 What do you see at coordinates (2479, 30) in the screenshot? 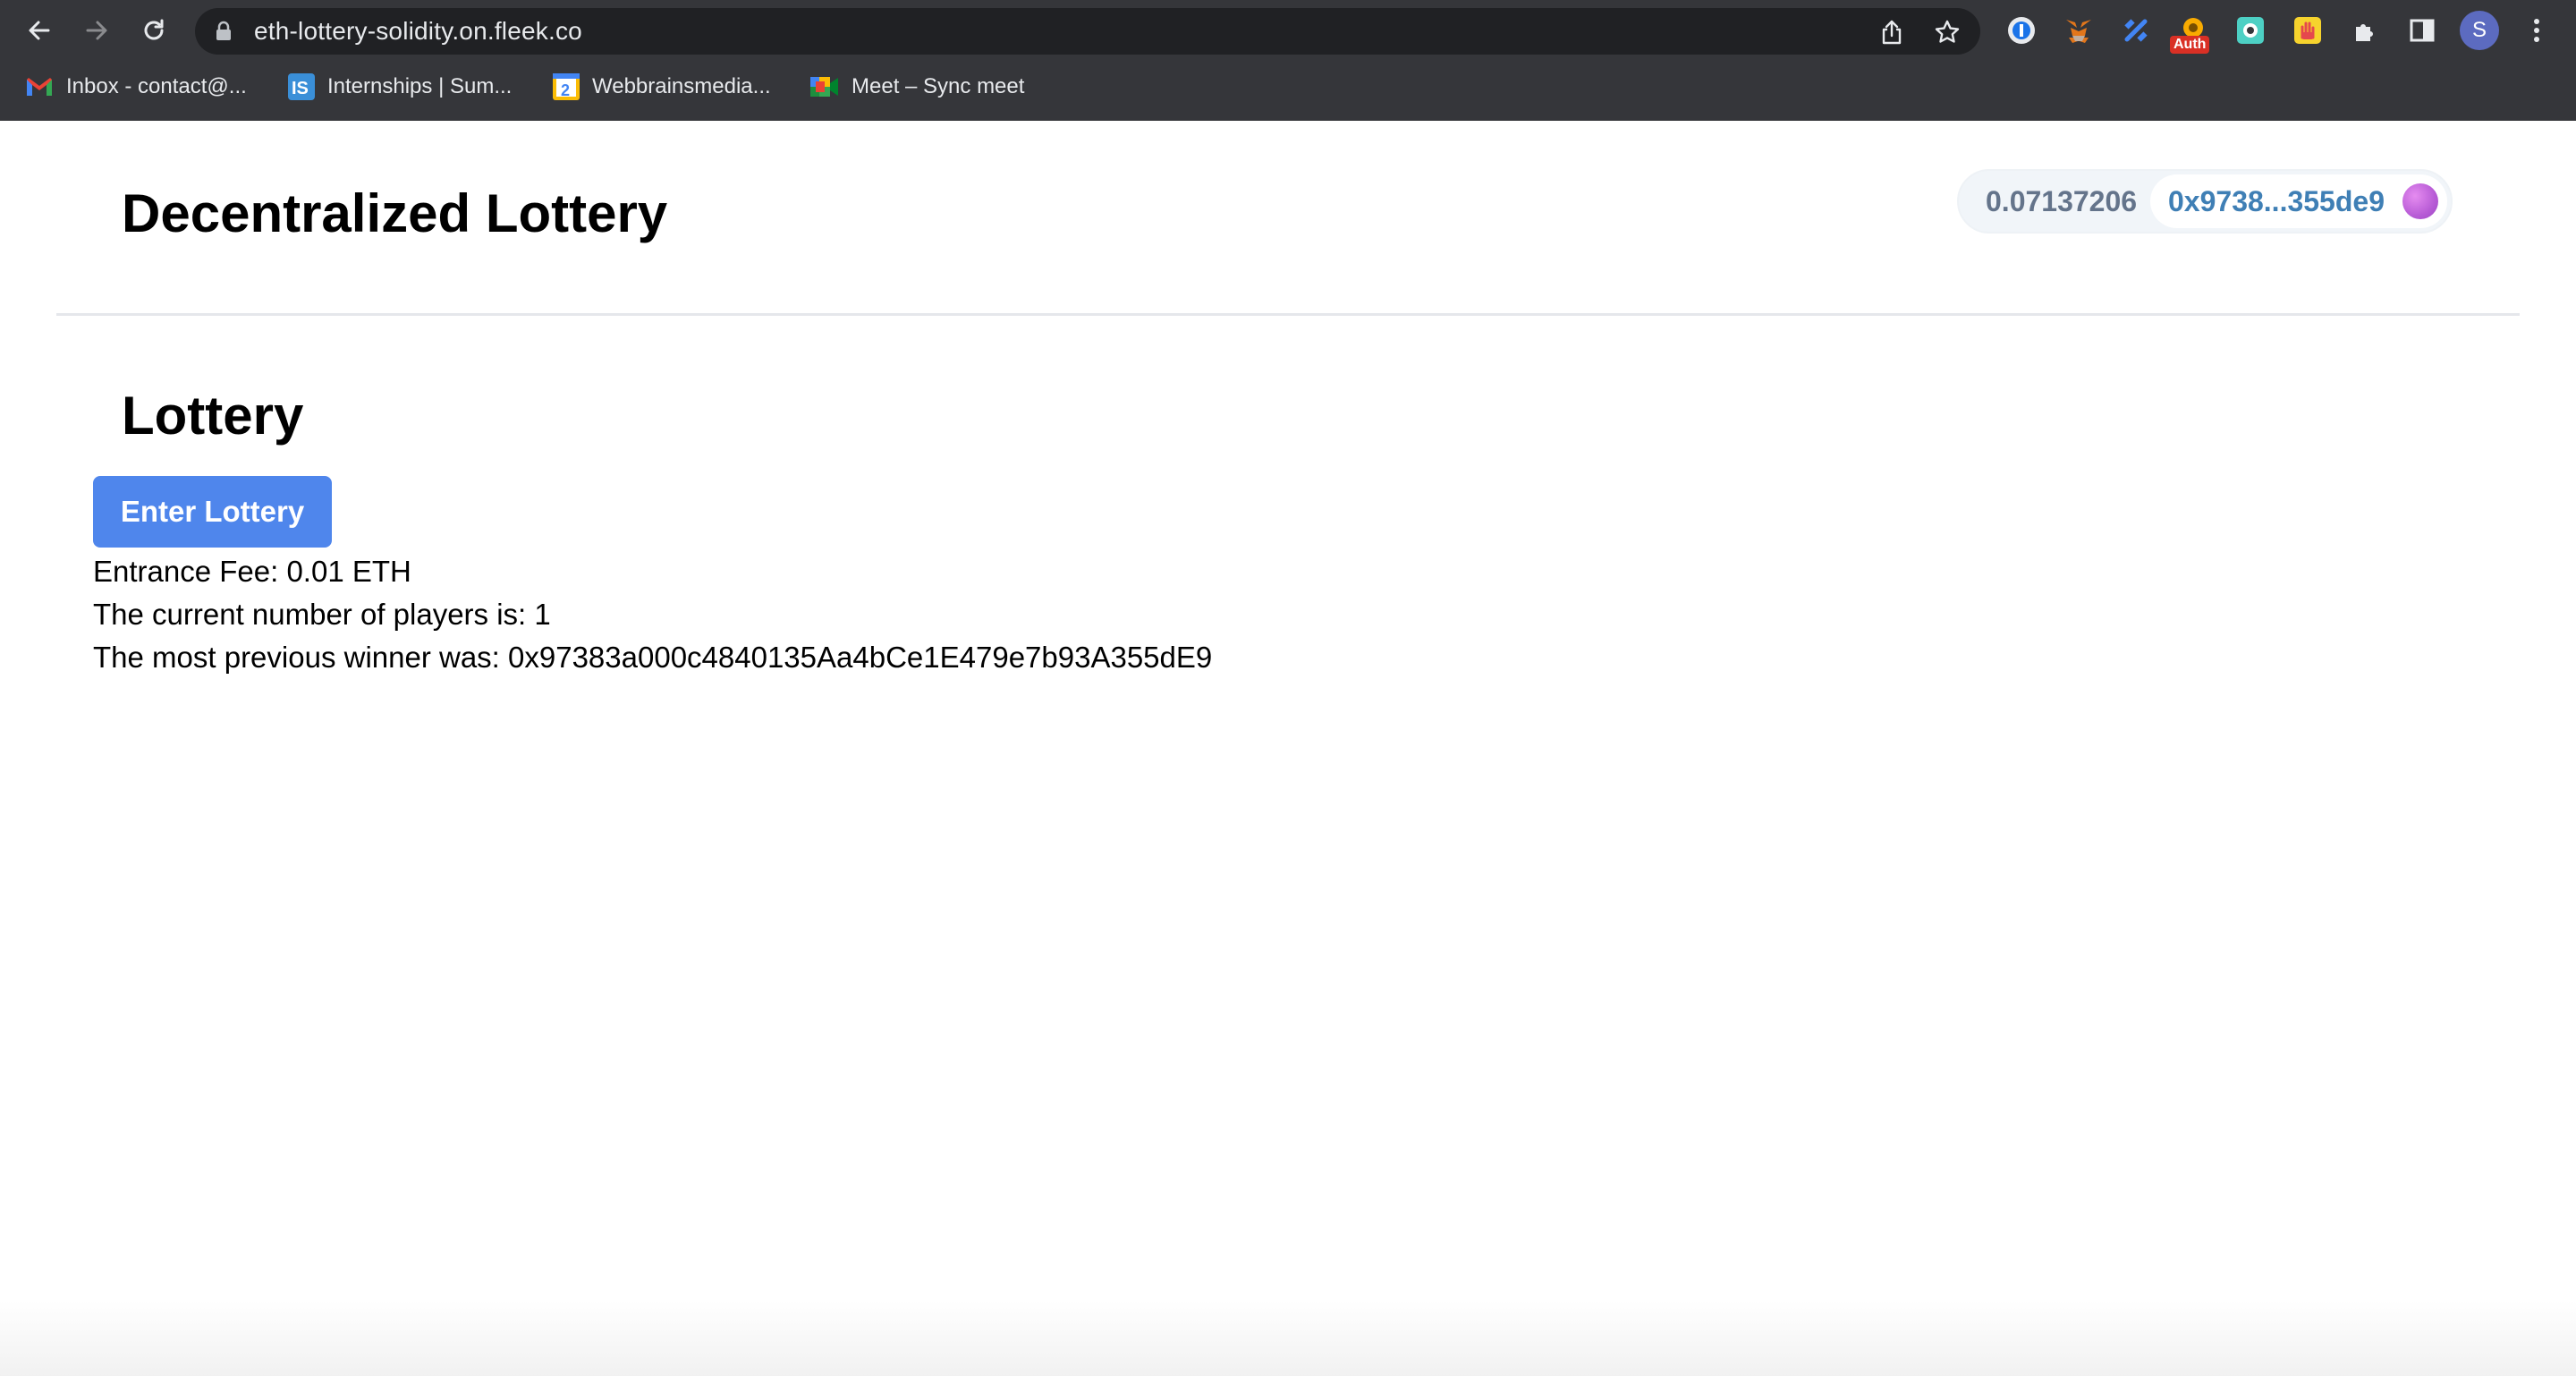
I see `profile-avatar: S` at bounding box center [2479, 30].